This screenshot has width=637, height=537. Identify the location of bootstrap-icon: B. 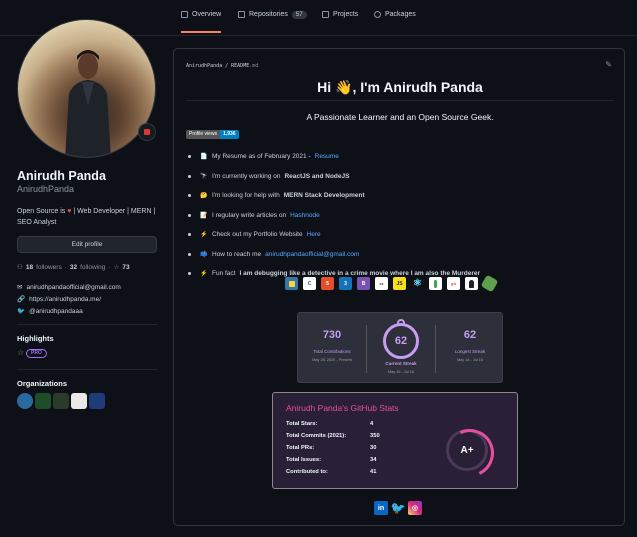
(363, 283).